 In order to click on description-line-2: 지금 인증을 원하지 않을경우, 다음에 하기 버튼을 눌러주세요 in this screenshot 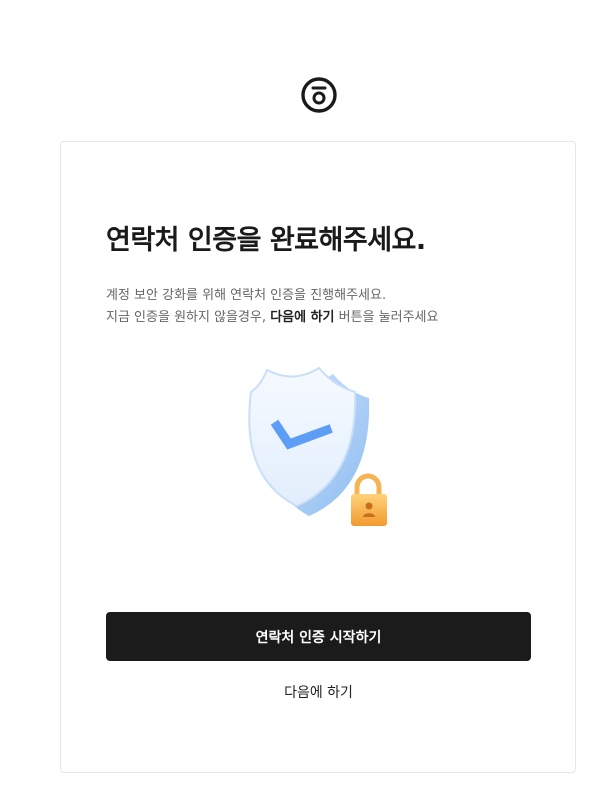, I will do `click(272, 318)`.